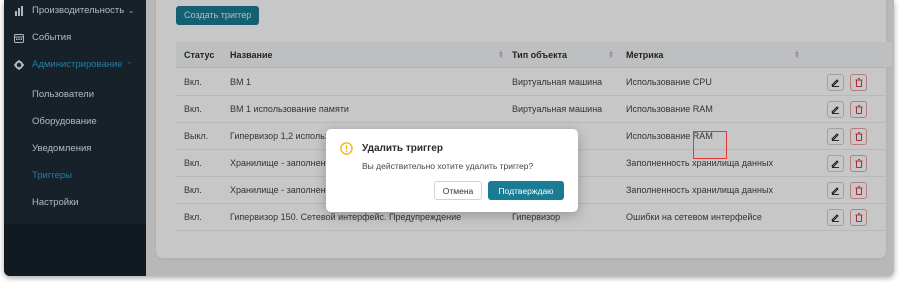 This screenshot has width=900, height=282. I want to click on highlight-box, so click(710, 145).